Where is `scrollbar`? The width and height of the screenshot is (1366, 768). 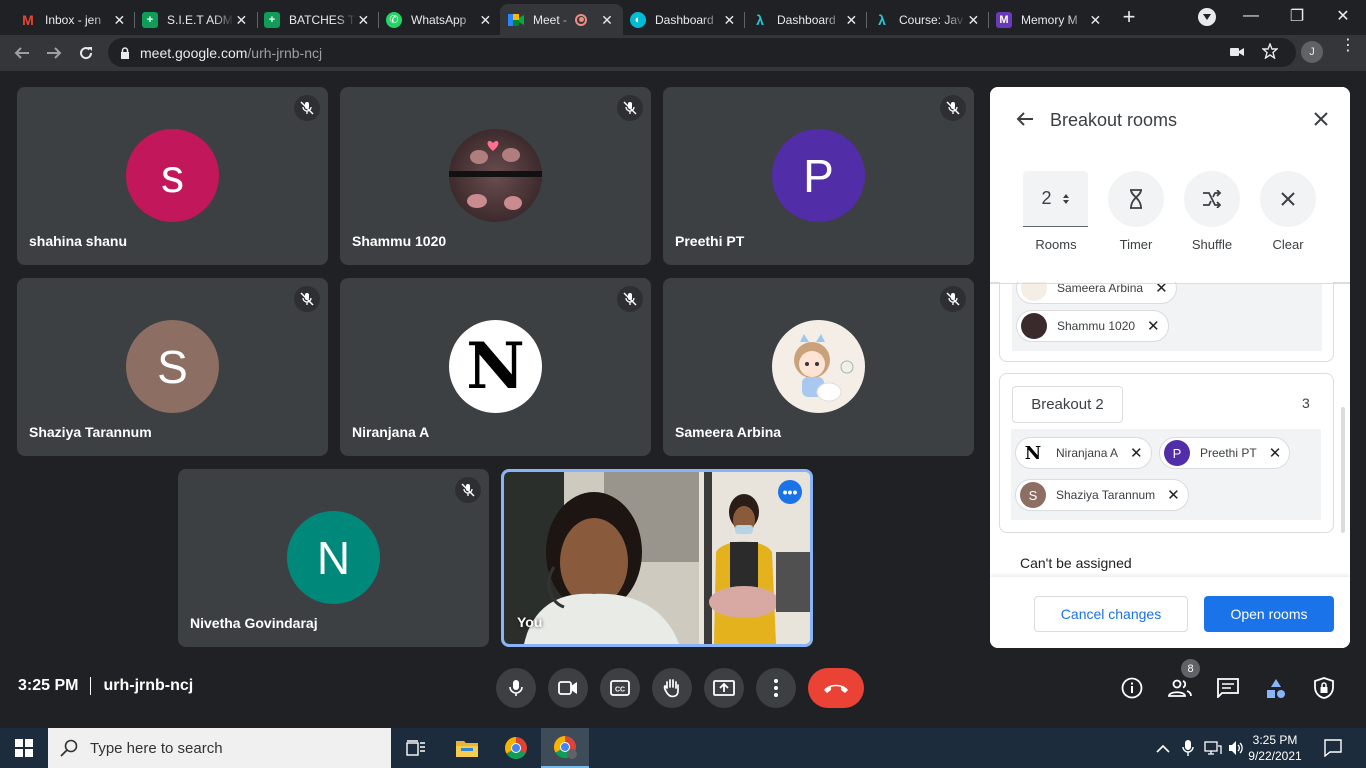 scrollbar is located at coordinates (1343, 470).